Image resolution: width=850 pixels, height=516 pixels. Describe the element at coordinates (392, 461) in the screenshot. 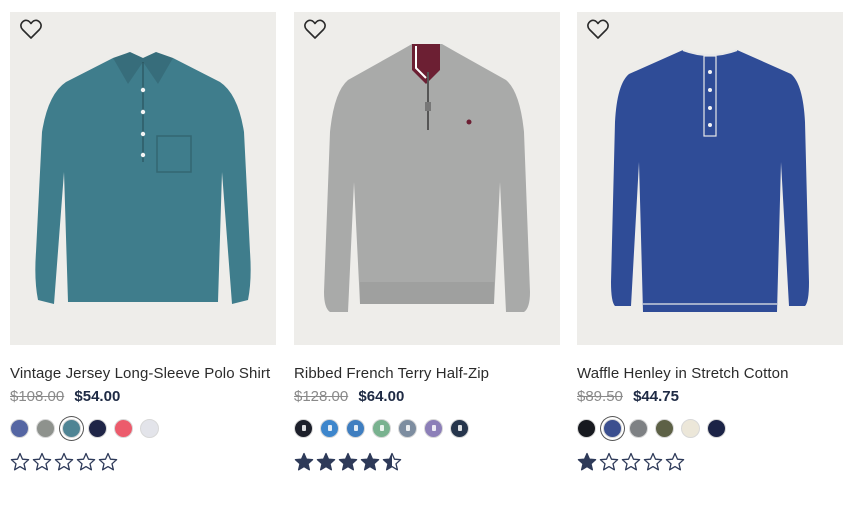

I see `star-half-icon` at that location.